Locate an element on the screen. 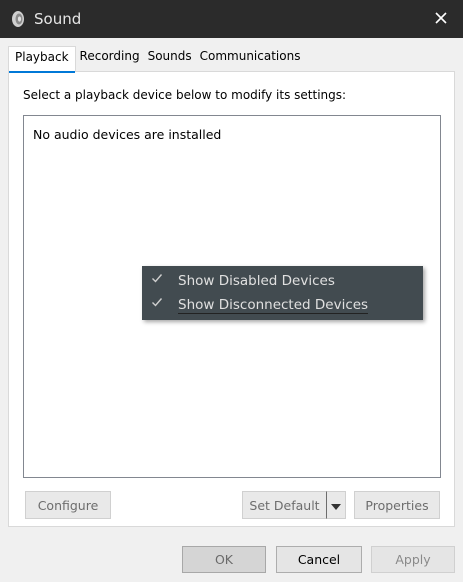 This screenshot has width=463, height=582. menu-item-label: Show Disconnected Devices is located at coordinates (273, 305).